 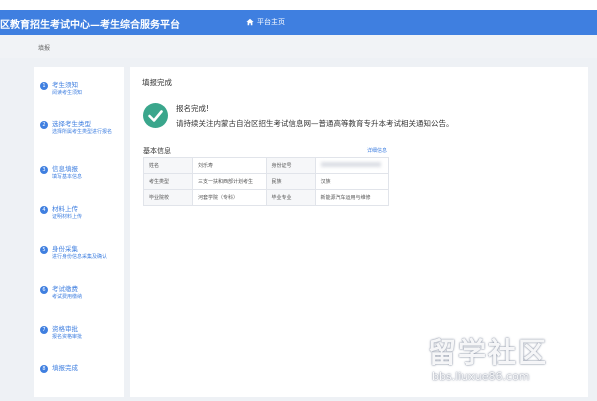 I want to click on table-row: 毕业院校 河套学院（专科） 毕业专业 新能源汽车运用与维修, so click(x=266, y=197).